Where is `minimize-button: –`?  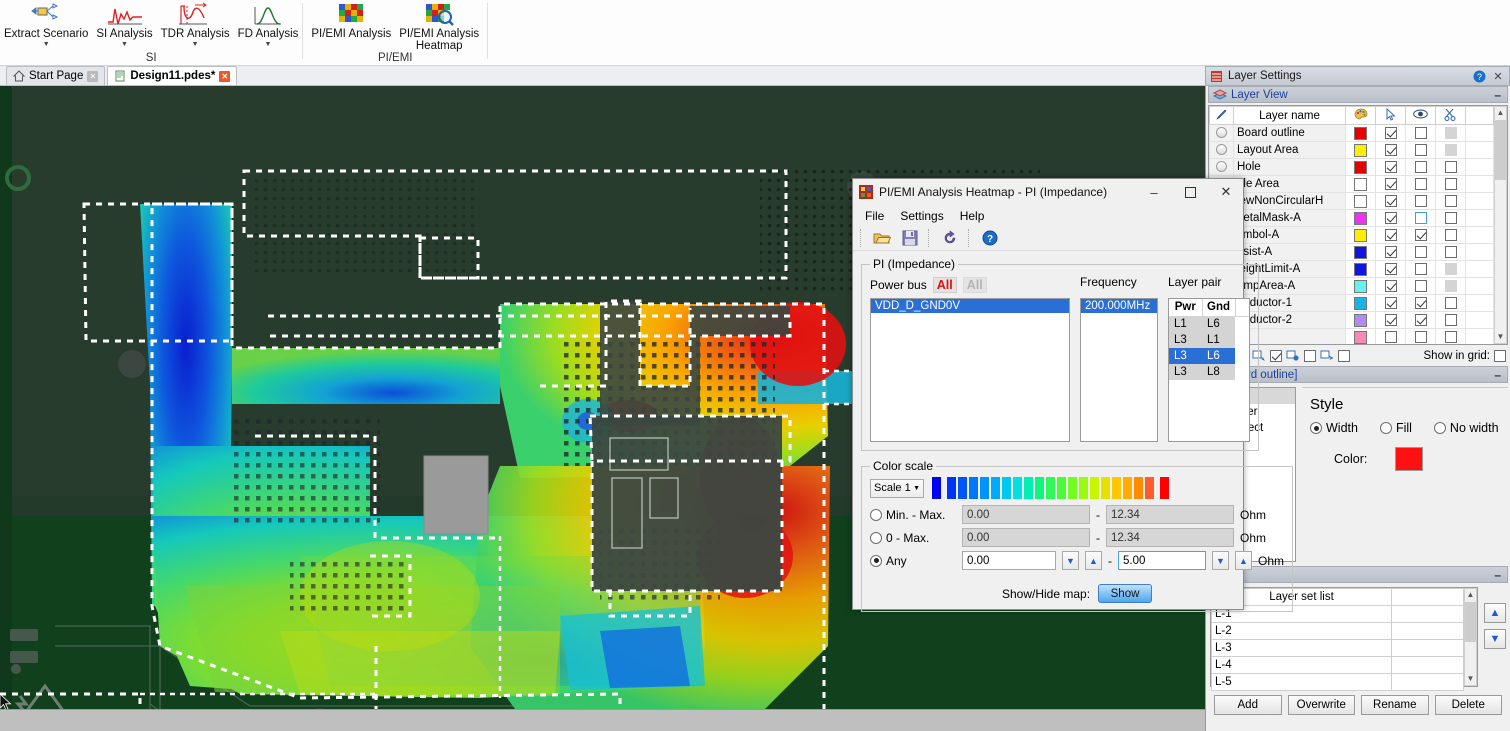
minimize-button: – is located at coordinates (1154, 192).